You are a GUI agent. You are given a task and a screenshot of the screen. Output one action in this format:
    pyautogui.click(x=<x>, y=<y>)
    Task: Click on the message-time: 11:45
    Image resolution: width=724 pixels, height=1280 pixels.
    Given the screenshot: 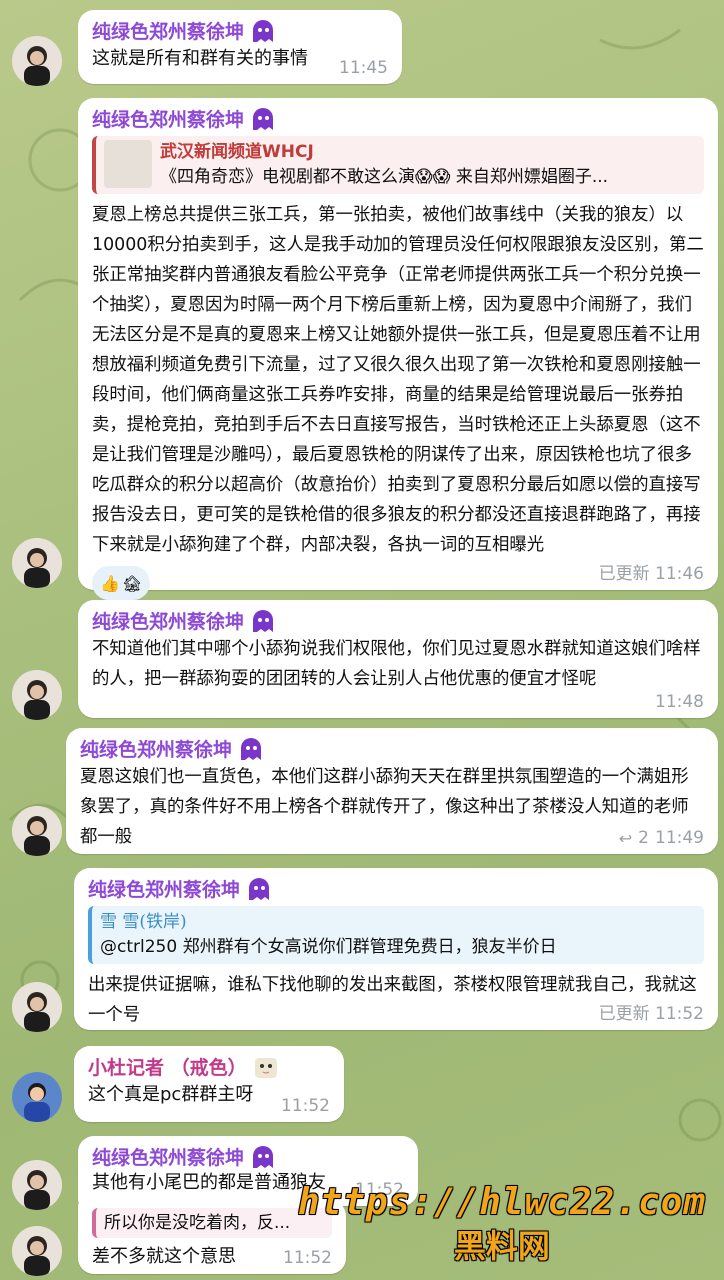 What is the action you would take?
    pyautogui.click(x=363, y=68)
    